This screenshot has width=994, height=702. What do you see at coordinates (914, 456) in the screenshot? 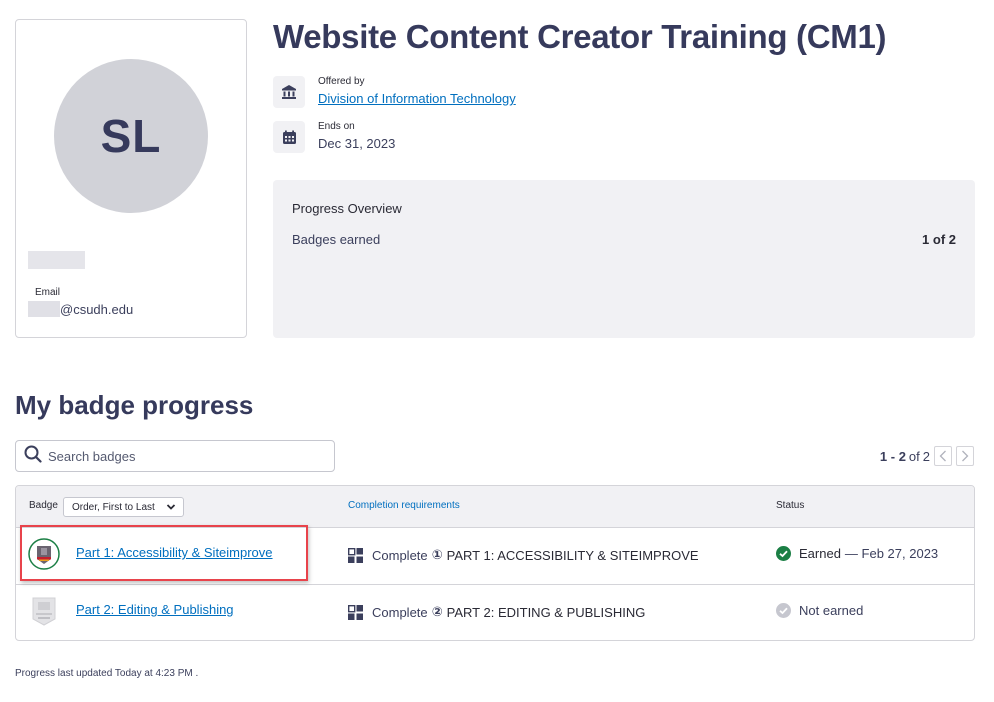
I see `pager-of: of` at bounding box center [914, 456].